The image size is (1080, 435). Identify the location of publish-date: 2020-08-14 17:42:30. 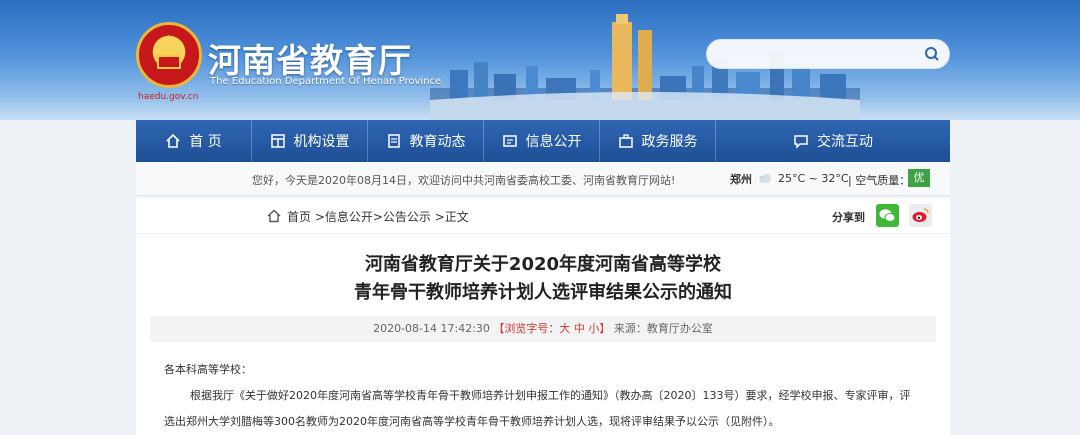
(431, 328).